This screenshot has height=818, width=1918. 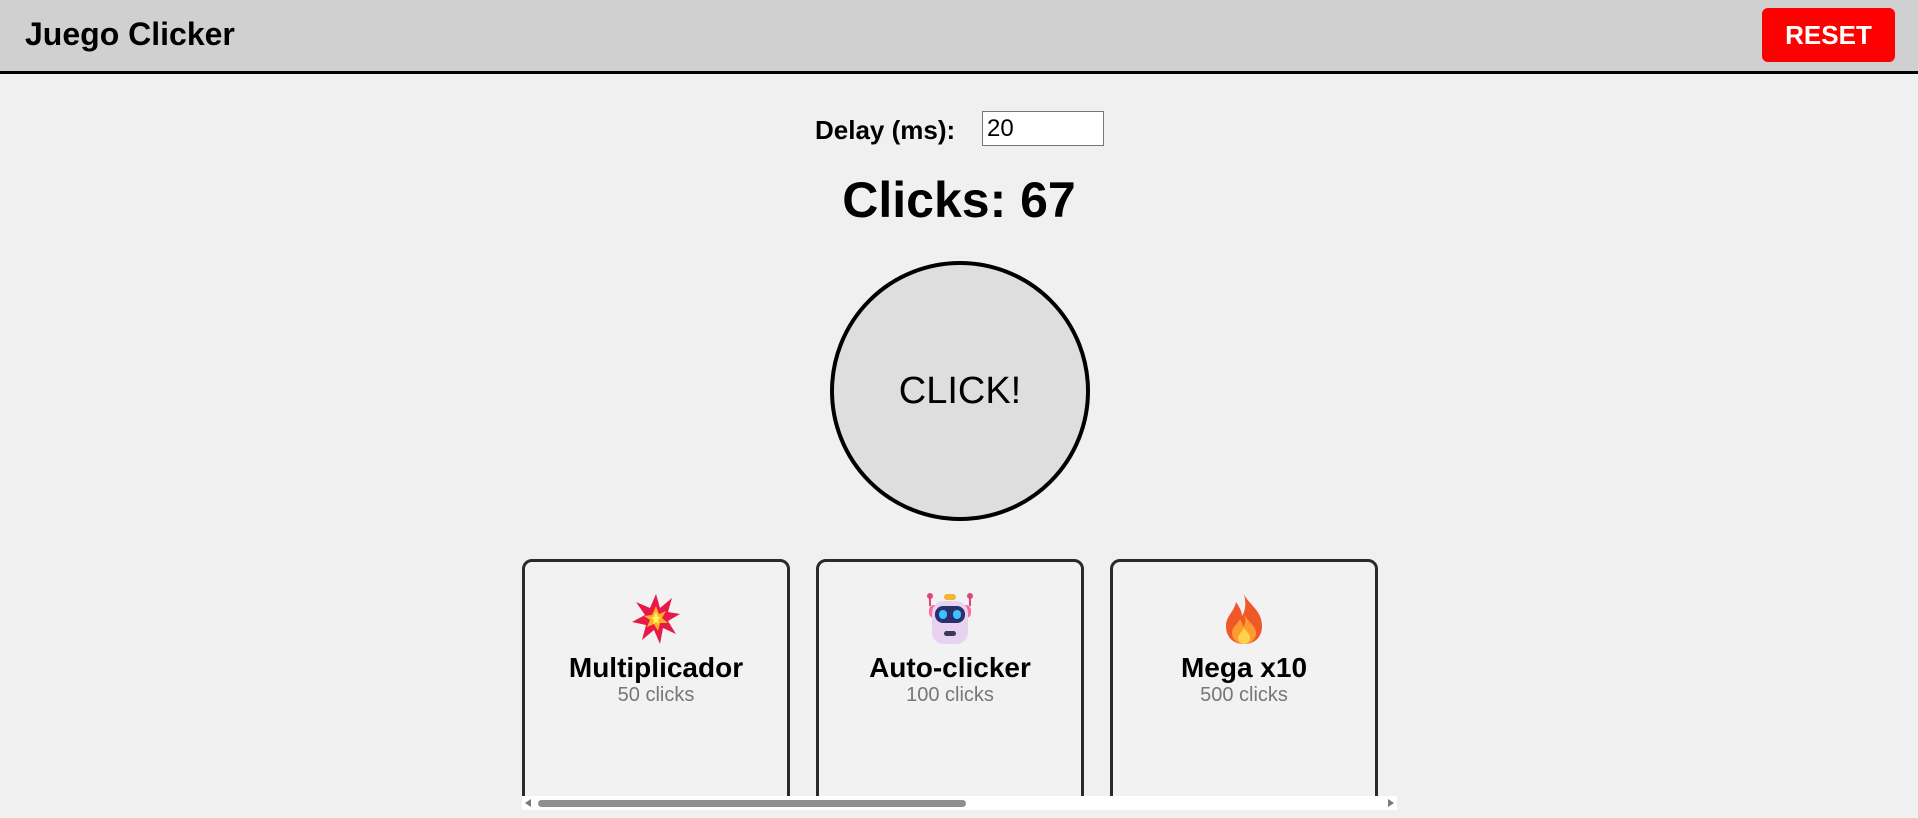 I want to click on shop-item-price: 500 clicks, so click(x=1244, y=695).